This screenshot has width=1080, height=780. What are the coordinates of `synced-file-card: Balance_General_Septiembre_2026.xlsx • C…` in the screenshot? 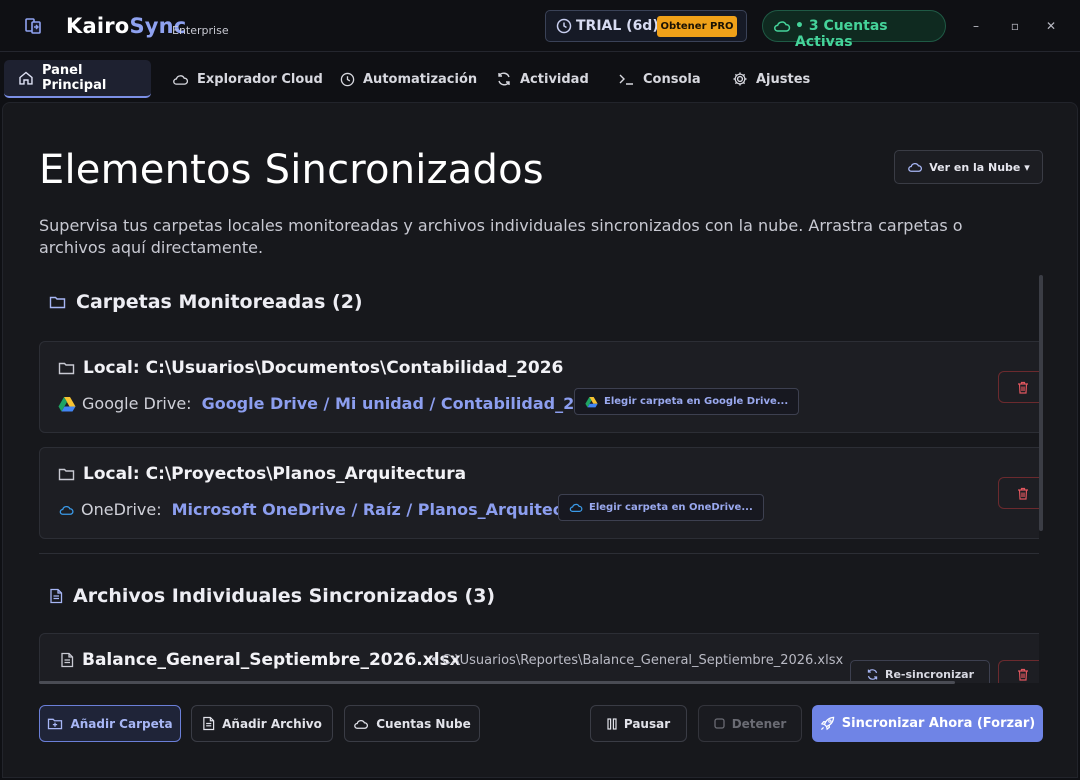 It's located at (539, 658).